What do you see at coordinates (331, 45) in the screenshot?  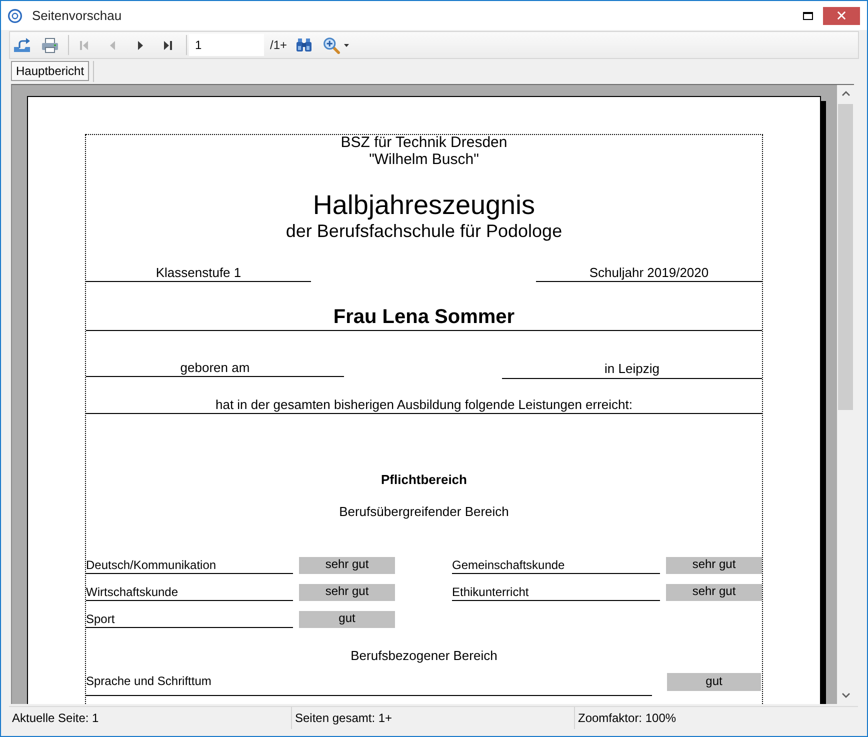 I see `zoom-in-icon` at bounding box center [331, 45].